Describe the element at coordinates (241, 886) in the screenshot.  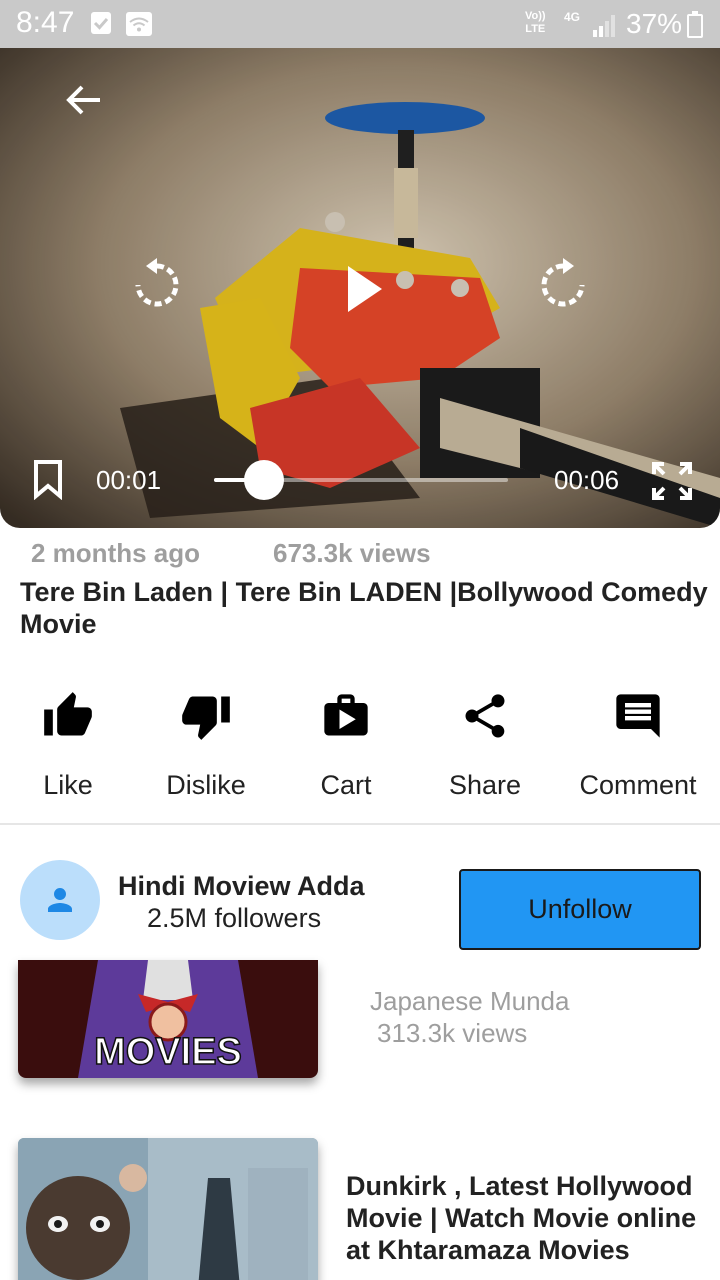
I see `channel-name: Hindi Moview Adda` at that location.